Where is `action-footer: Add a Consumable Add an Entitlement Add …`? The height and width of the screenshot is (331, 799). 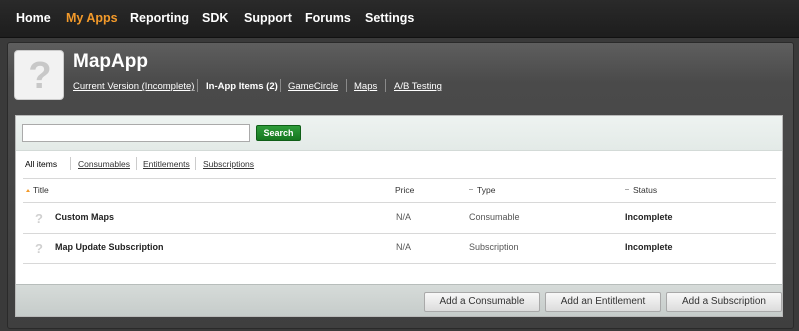
action-footer: Add a Consumable Add an Entitlement Add … is located at coordinates (399, 300).